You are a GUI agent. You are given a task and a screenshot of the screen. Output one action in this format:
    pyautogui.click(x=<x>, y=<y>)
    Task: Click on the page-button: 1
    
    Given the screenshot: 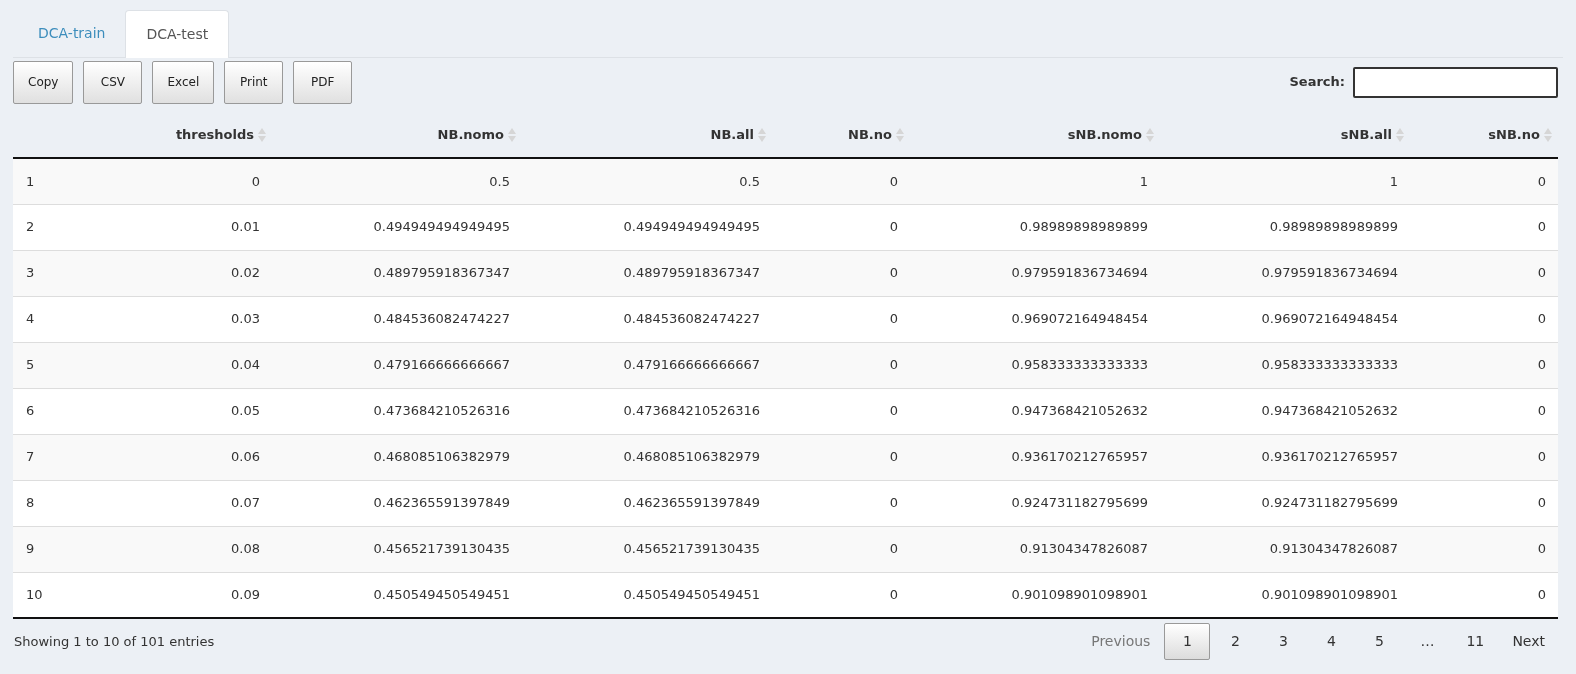 What is the action you would take?
    pyautogui.click(x=1187, y=641)
    